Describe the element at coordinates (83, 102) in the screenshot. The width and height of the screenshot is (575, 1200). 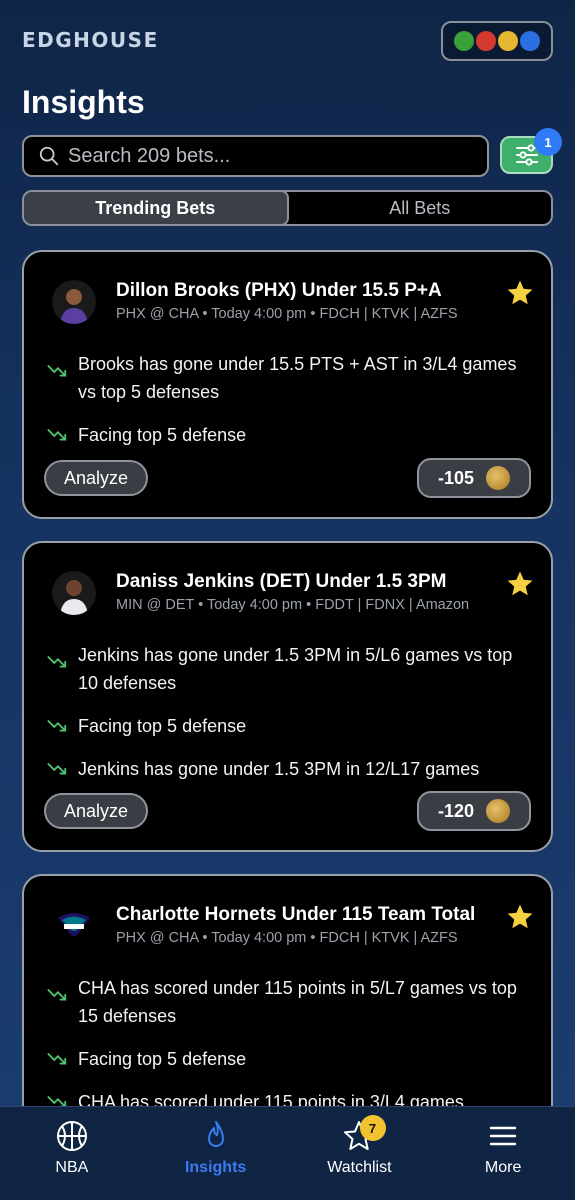
I see `page-title: Insights` at that location.